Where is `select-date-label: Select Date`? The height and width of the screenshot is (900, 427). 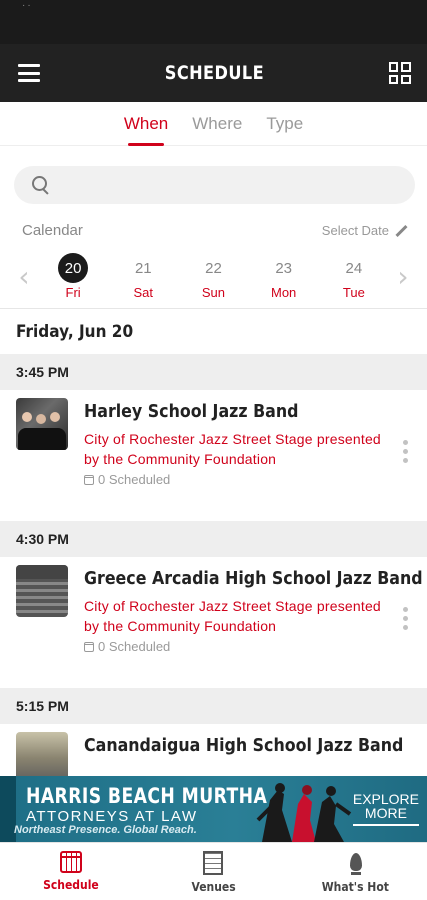 select-date-label: Select Date is located at coordinates (355, 230).